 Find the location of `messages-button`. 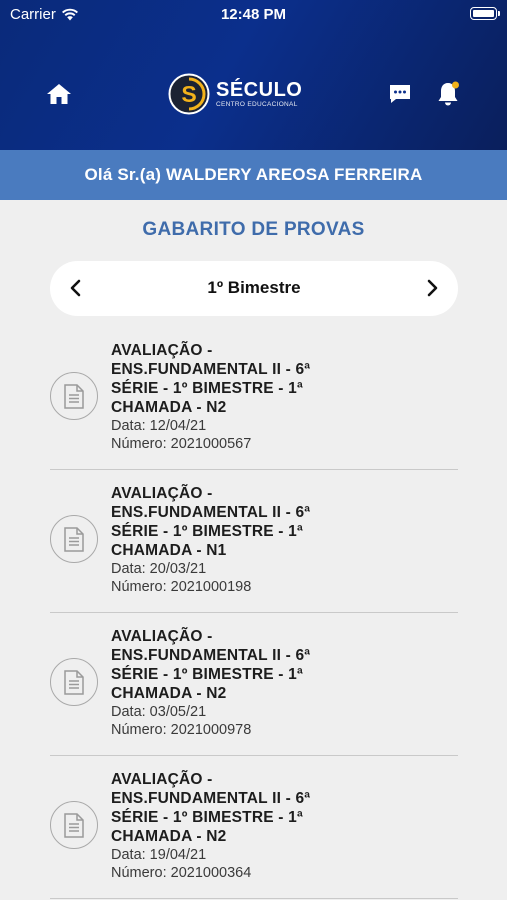

messages-button is located at coordinates (400, 94).